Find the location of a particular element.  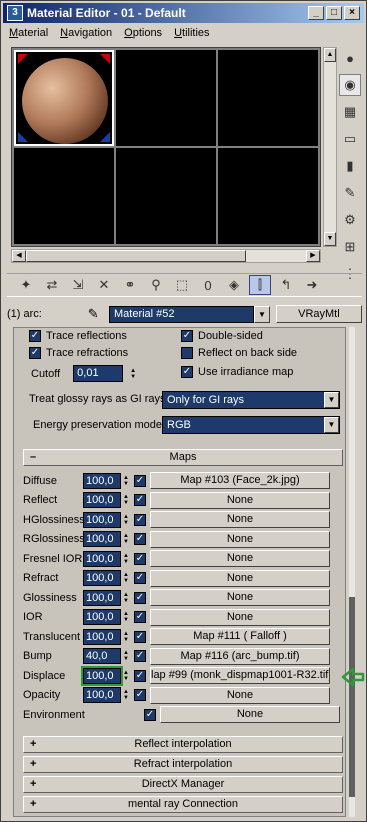

assign-to-selection-icon: ⇲ is located at coordinates (78, 285).